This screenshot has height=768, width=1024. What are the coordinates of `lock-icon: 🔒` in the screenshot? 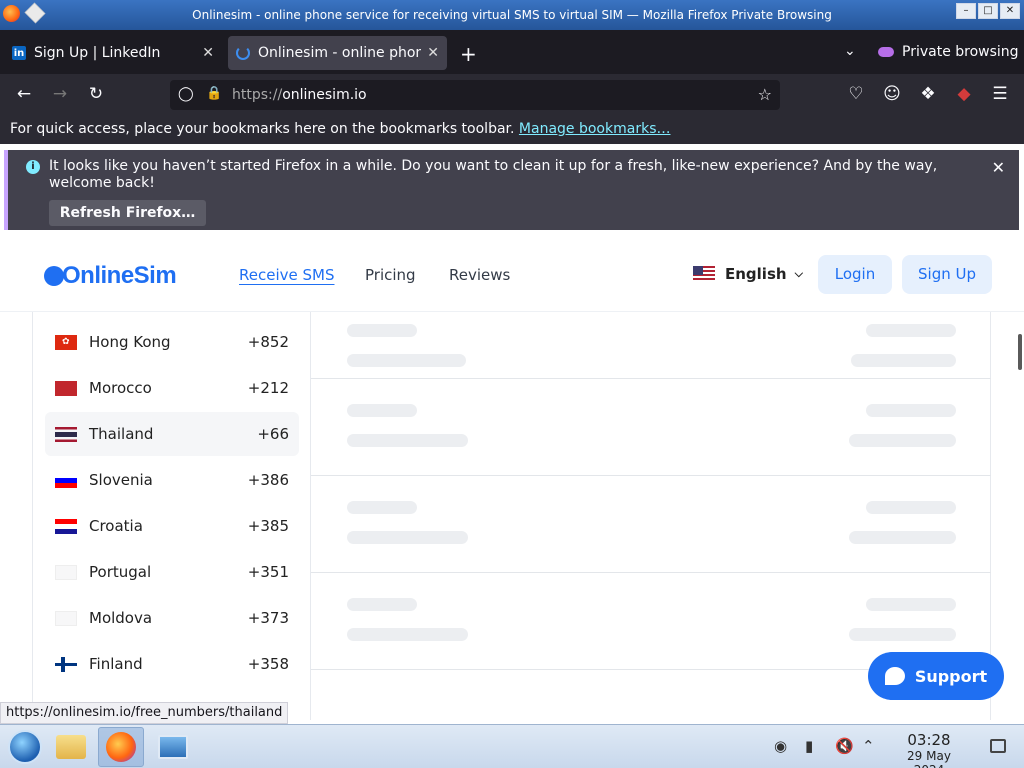 It's located at (214, 93).